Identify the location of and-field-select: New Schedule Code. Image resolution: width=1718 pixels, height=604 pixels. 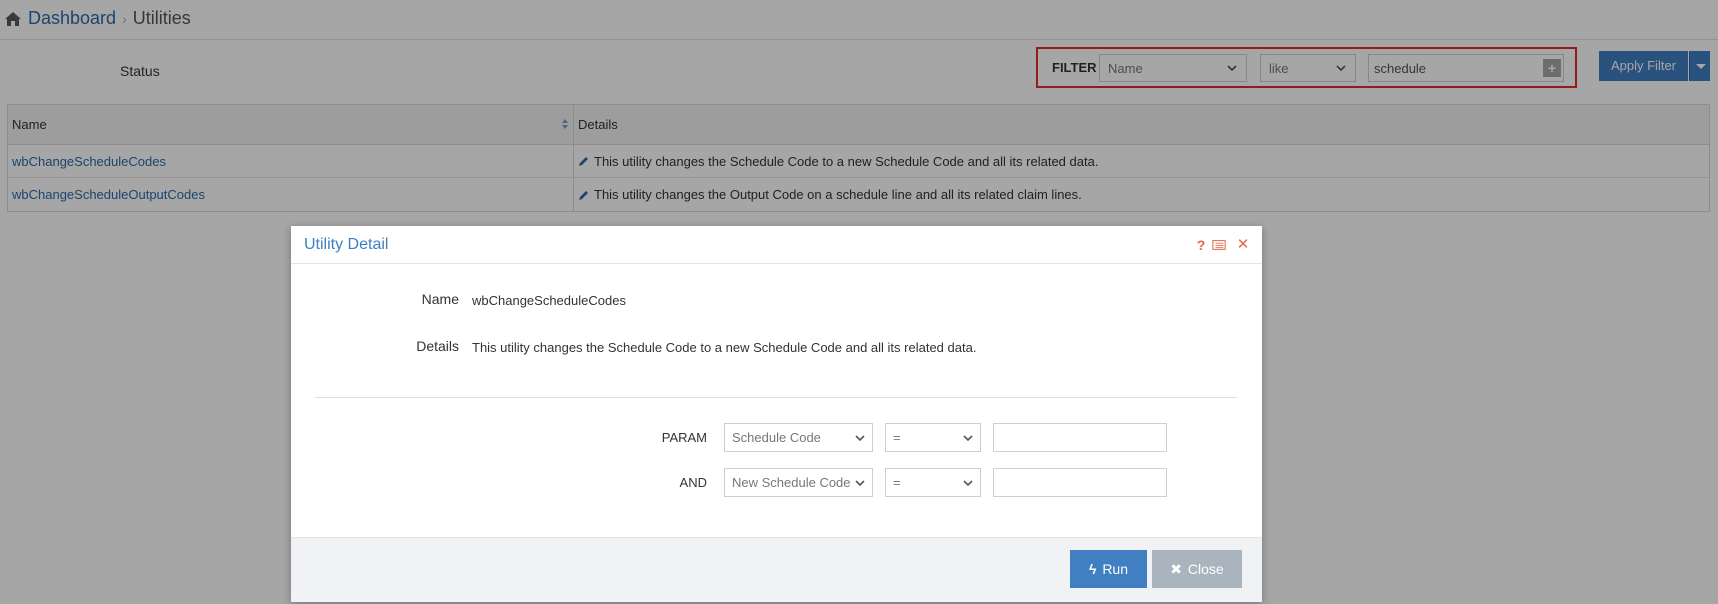
(798, 482).